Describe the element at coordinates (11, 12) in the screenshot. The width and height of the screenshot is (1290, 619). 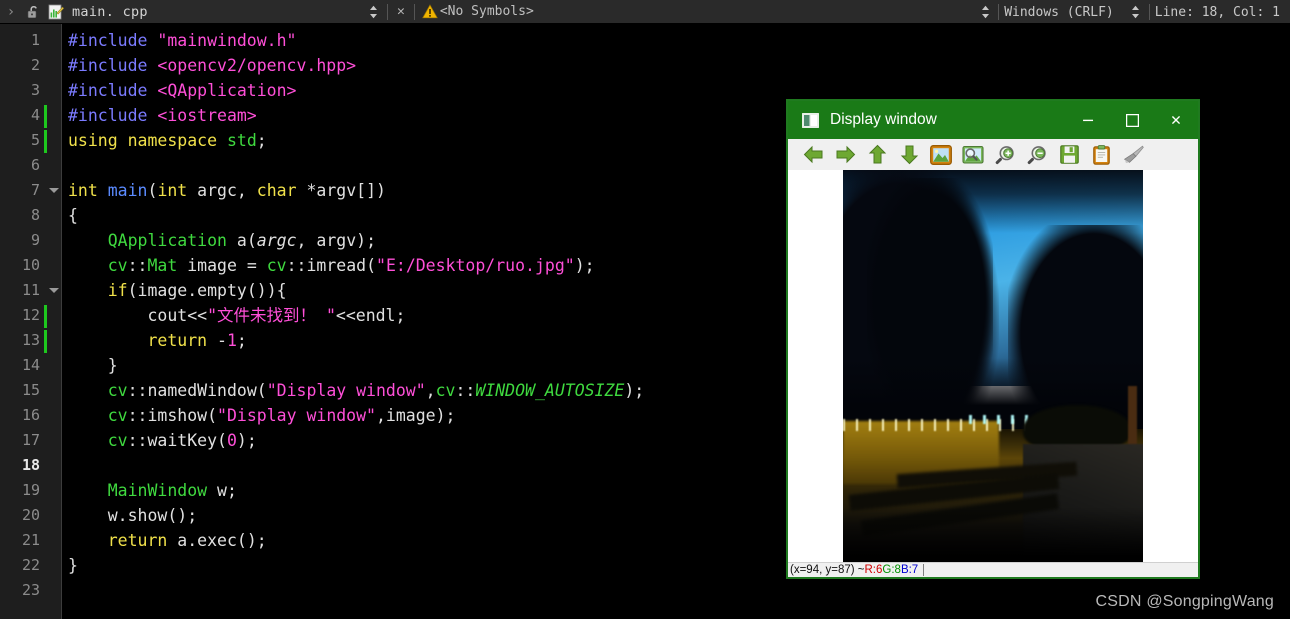
I see `chevron-right-icon: ›` at that location.